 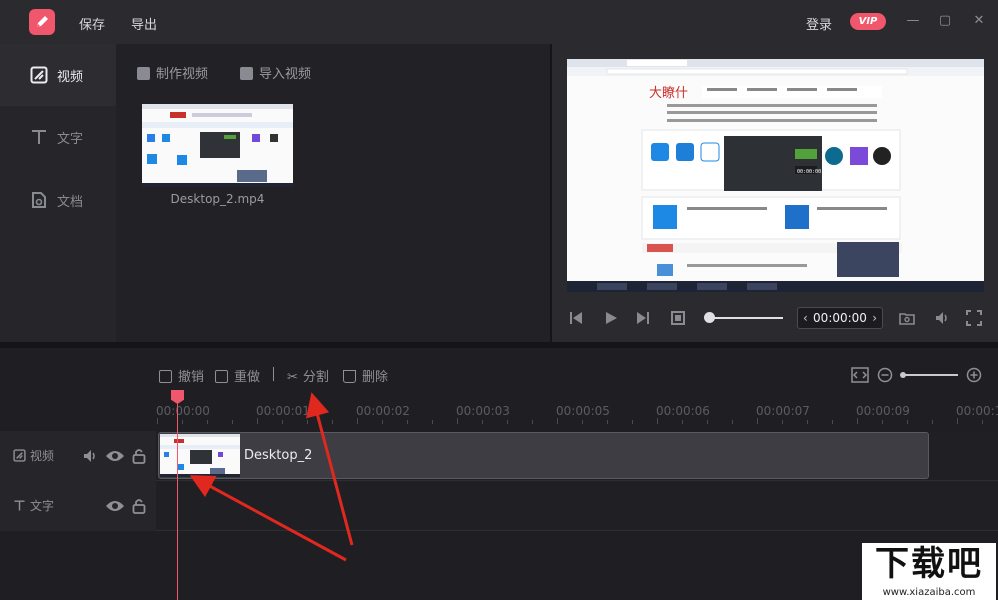 What do you see at coordinates (270, 519) in the screenshot?
I see `arrow-to-clip` at bounding box center [270, 519].